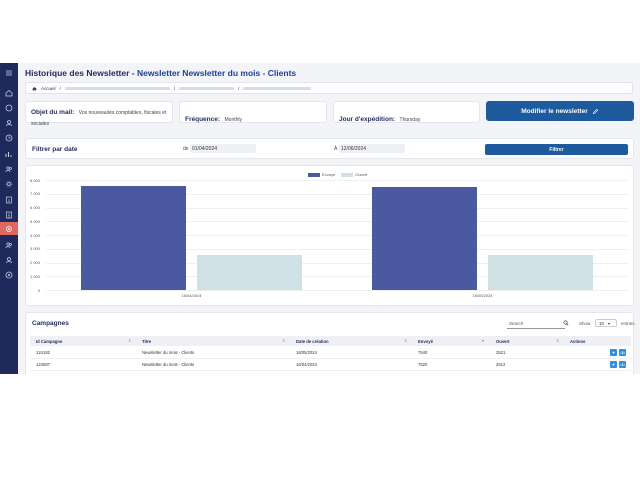 Image resolution: width=640 pixels, height=480 pixels. Describe the element at coordinates (372, 148) in the screenshot. I see `to-date-input: 12/06/2024` at that location.